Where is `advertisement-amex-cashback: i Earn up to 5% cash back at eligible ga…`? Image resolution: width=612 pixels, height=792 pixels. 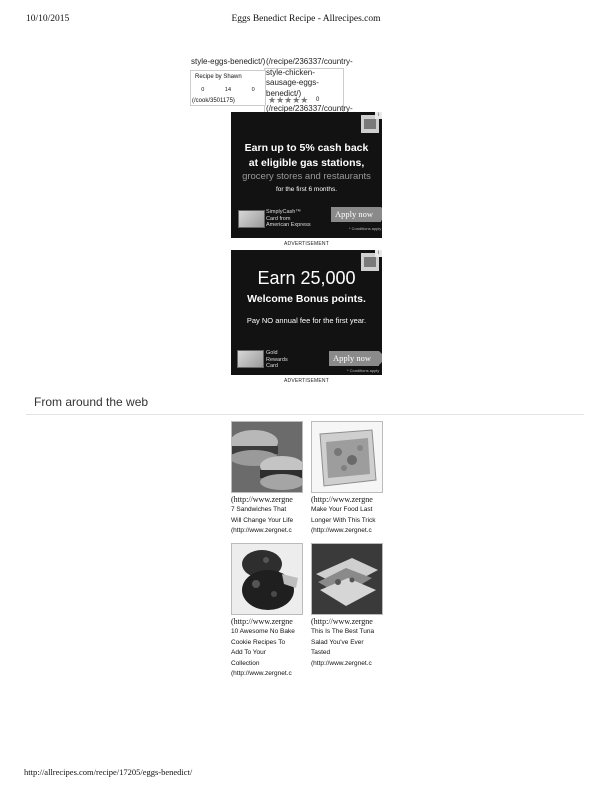 advertisement-amex-cashback: i Earn up to 5% cash back at eligible ga… is located at coordinates (306, 175).